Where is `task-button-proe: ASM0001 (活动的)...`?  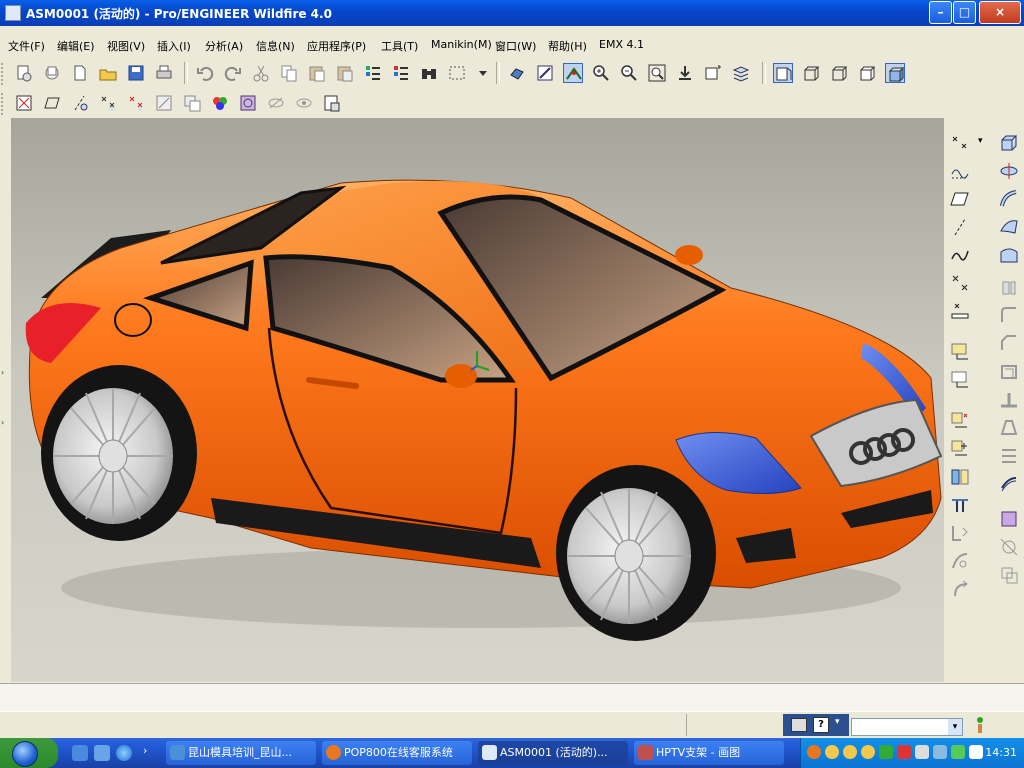 task-button-proe: ASM0001 (活动的)... is located at coordinates (553, 753).